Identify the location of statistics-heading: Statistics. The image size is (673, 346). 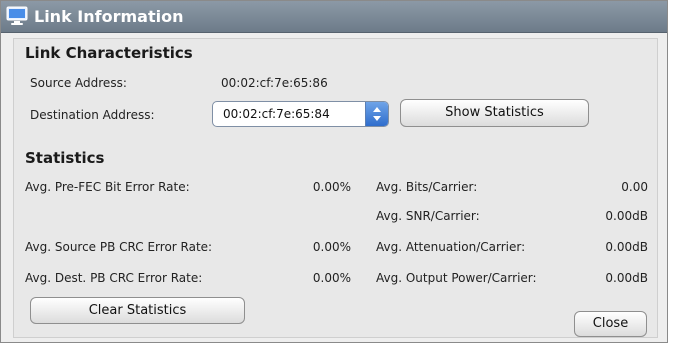
(65, 158).